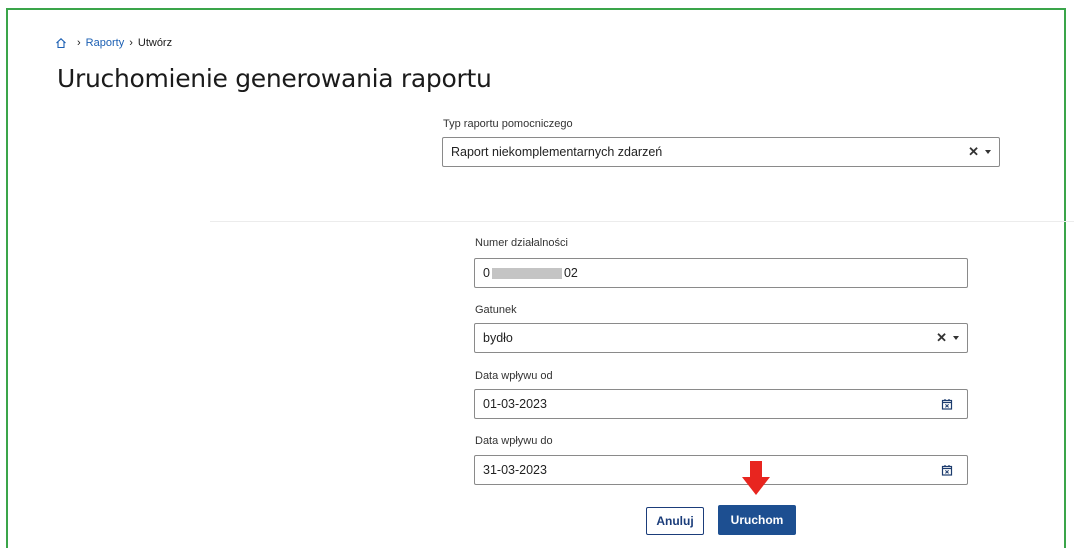  Describe the element at coordinates (508, 124) in the screenshot. I see `report-type-label: Typ raportu pomocniczego` at that location.